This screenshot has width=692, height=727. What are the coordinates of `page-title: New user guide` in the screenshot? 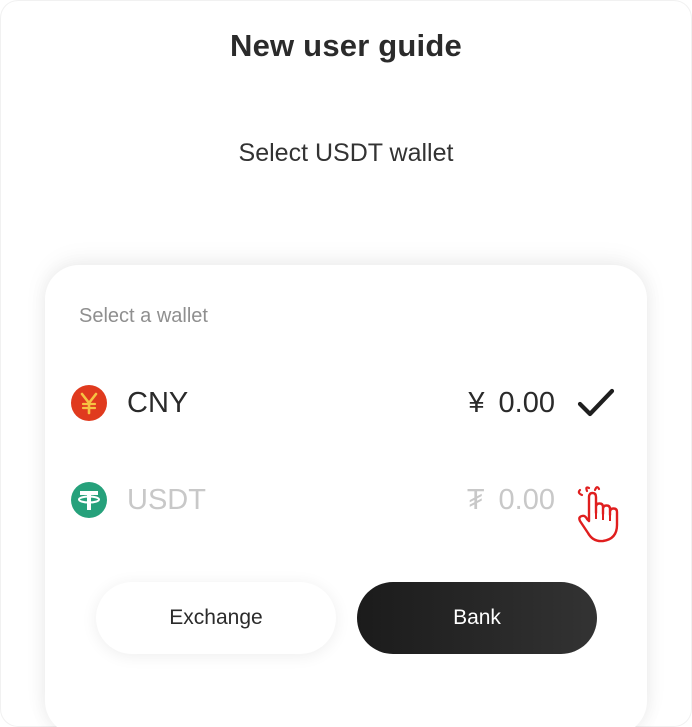 It's located at (346, 45).